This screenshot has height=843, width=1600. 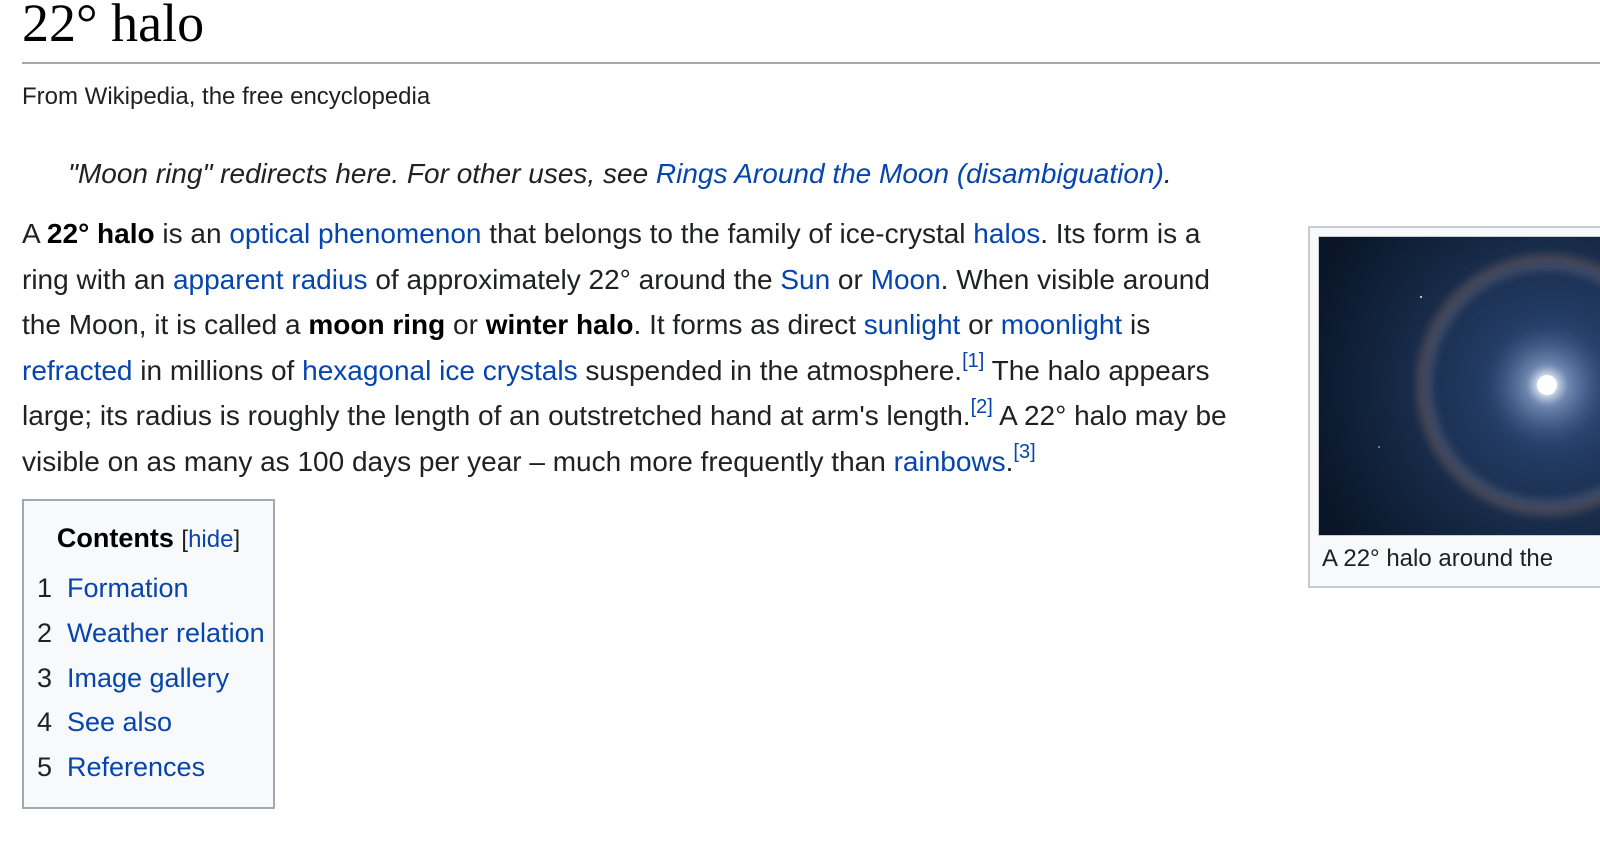 What do you see at coordinates (113, 26) in the screenshot?
I see `page-title: 22° halo` at bounding box center [113, 26].